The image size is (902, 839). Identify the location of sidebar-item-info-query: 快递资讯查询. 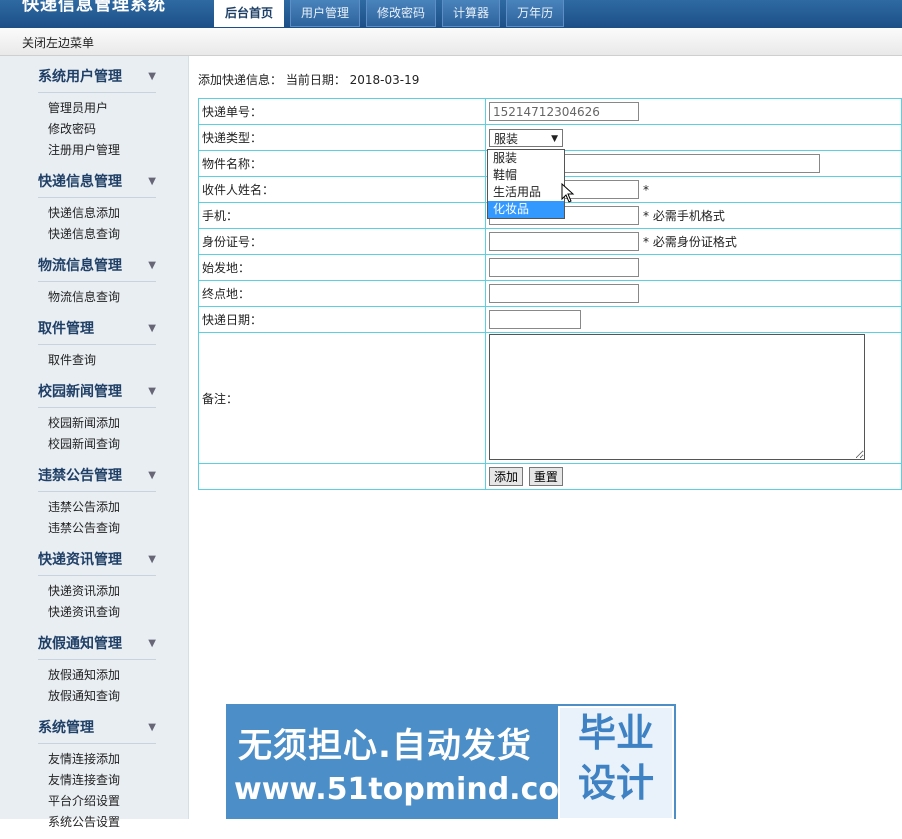
(118, 612).